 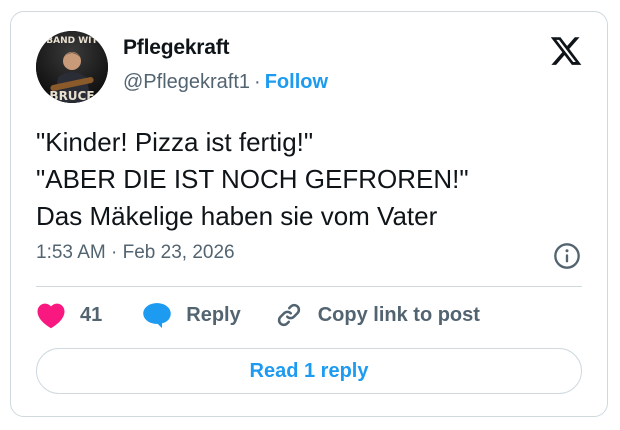 I want to click on divider, so click(x=309, y=286).